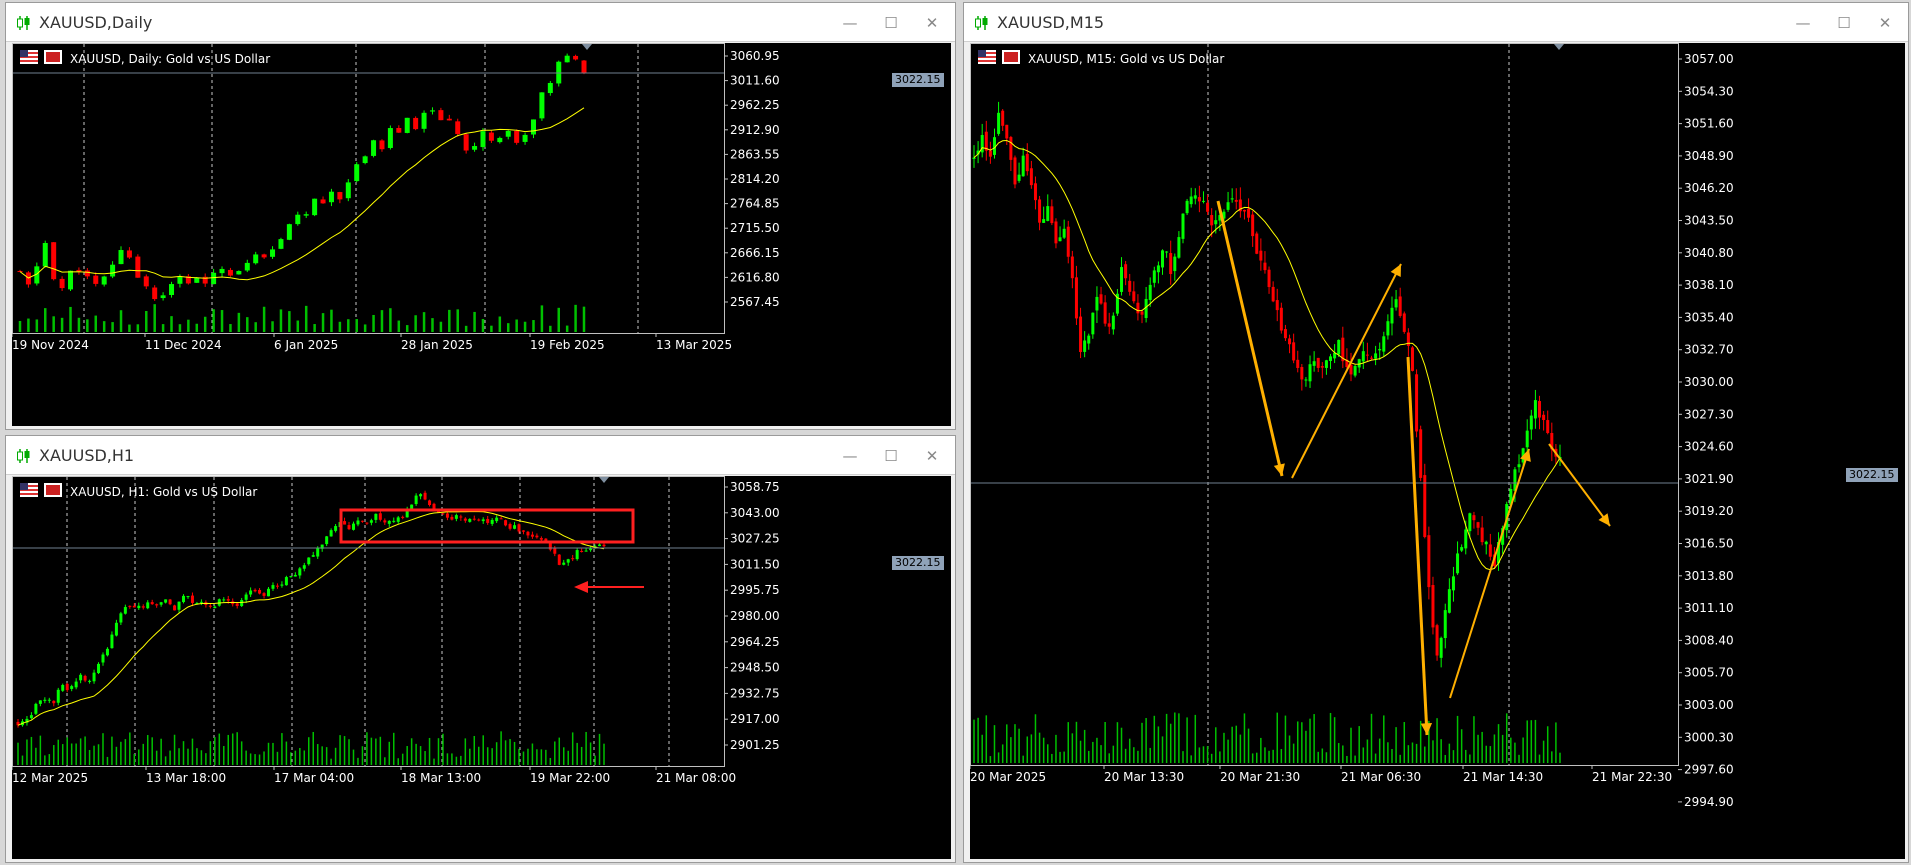 Image resolution: width=1911 pixels, height=865 pixels. What do you see at coordinates (1709, 59) in the screenshot?
I see `y-tick-label: 3057.00` at bounding box center [1709, 59].